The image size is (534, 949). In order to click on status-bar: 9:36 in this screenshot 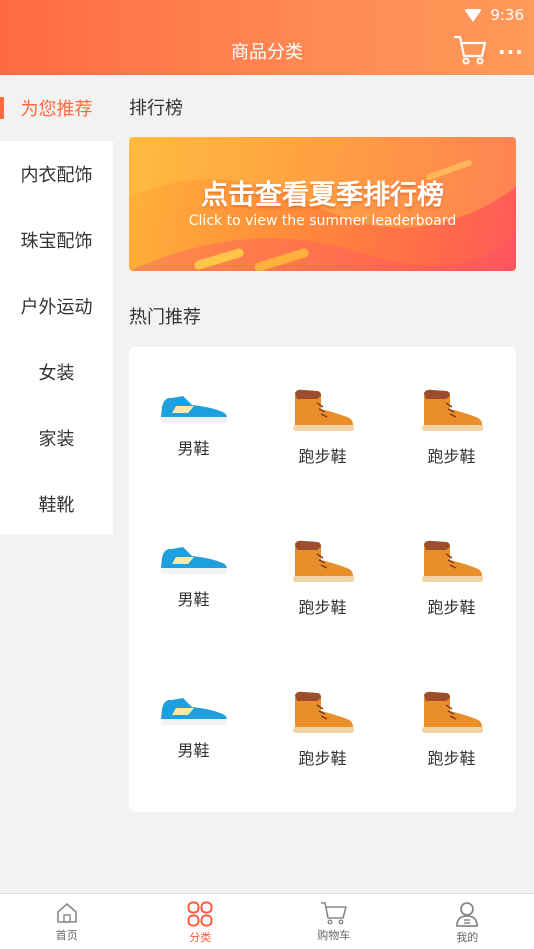, I will do `click(494, 15)`.